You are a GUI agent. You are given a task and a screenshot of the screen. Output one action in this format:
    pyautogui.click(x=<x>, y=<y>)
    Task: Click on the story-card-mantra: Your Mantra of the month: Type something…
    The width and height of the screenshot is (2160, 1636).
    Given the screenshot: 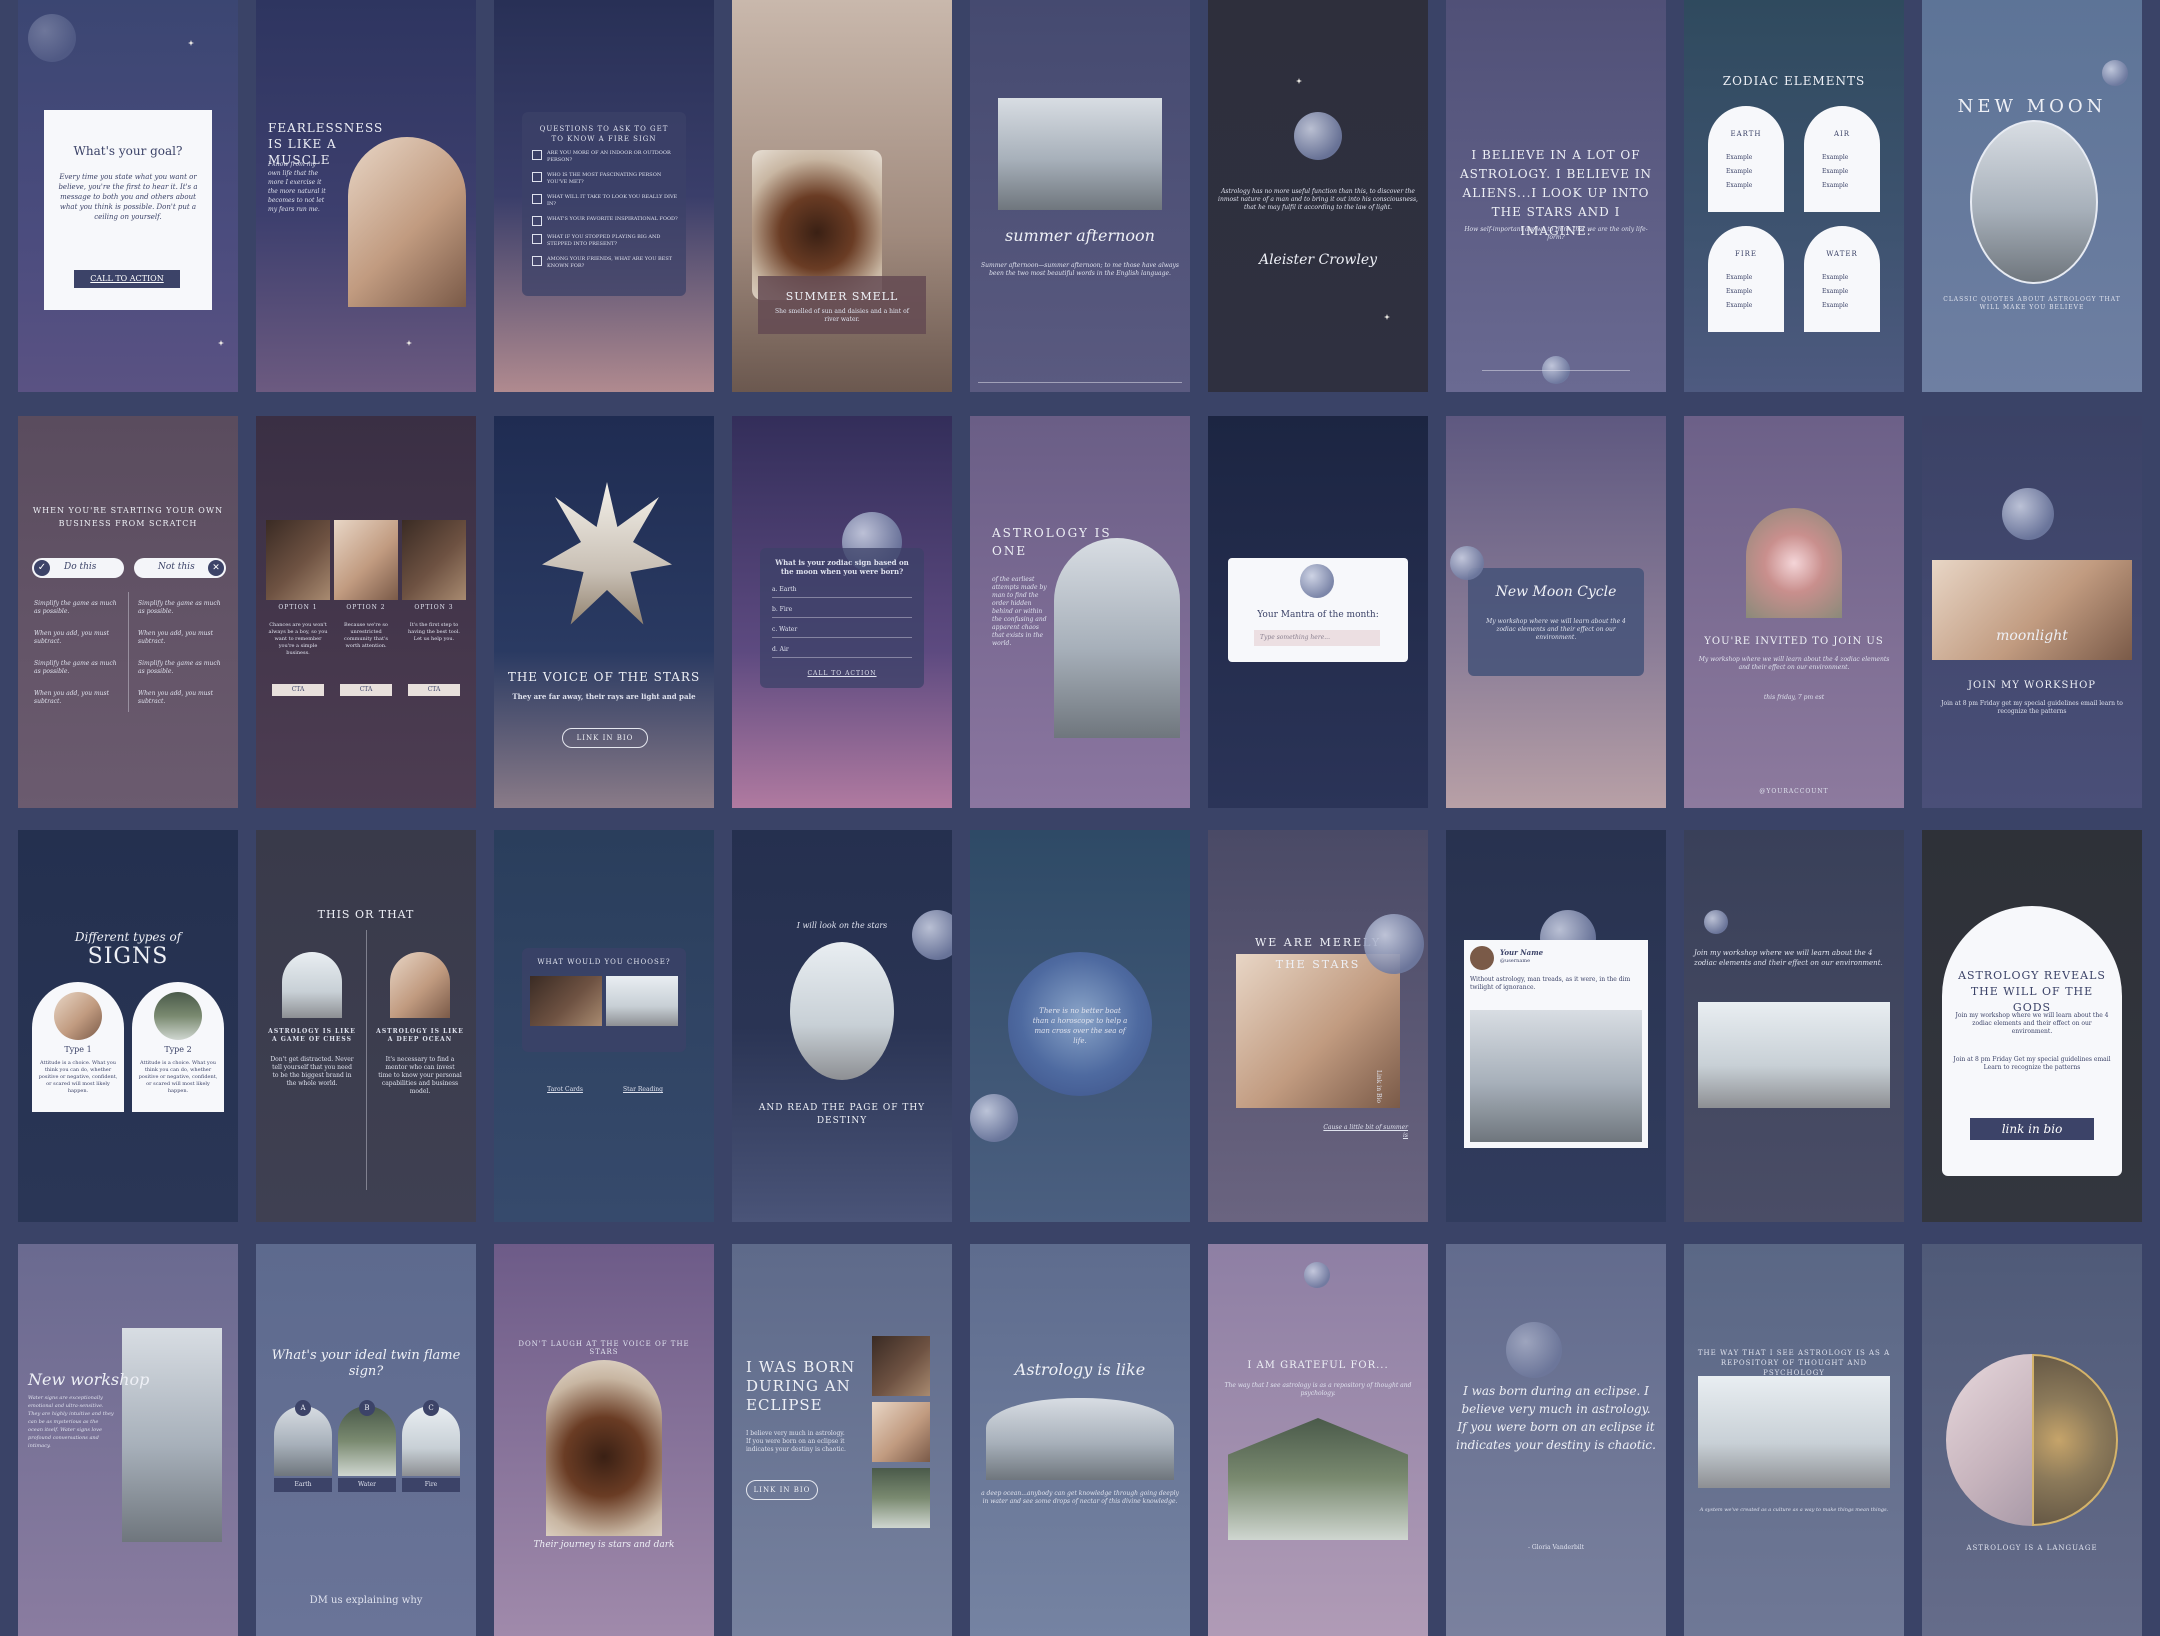 What is the action you would take?
    pyautogui.click(x=1318, y=612)
    